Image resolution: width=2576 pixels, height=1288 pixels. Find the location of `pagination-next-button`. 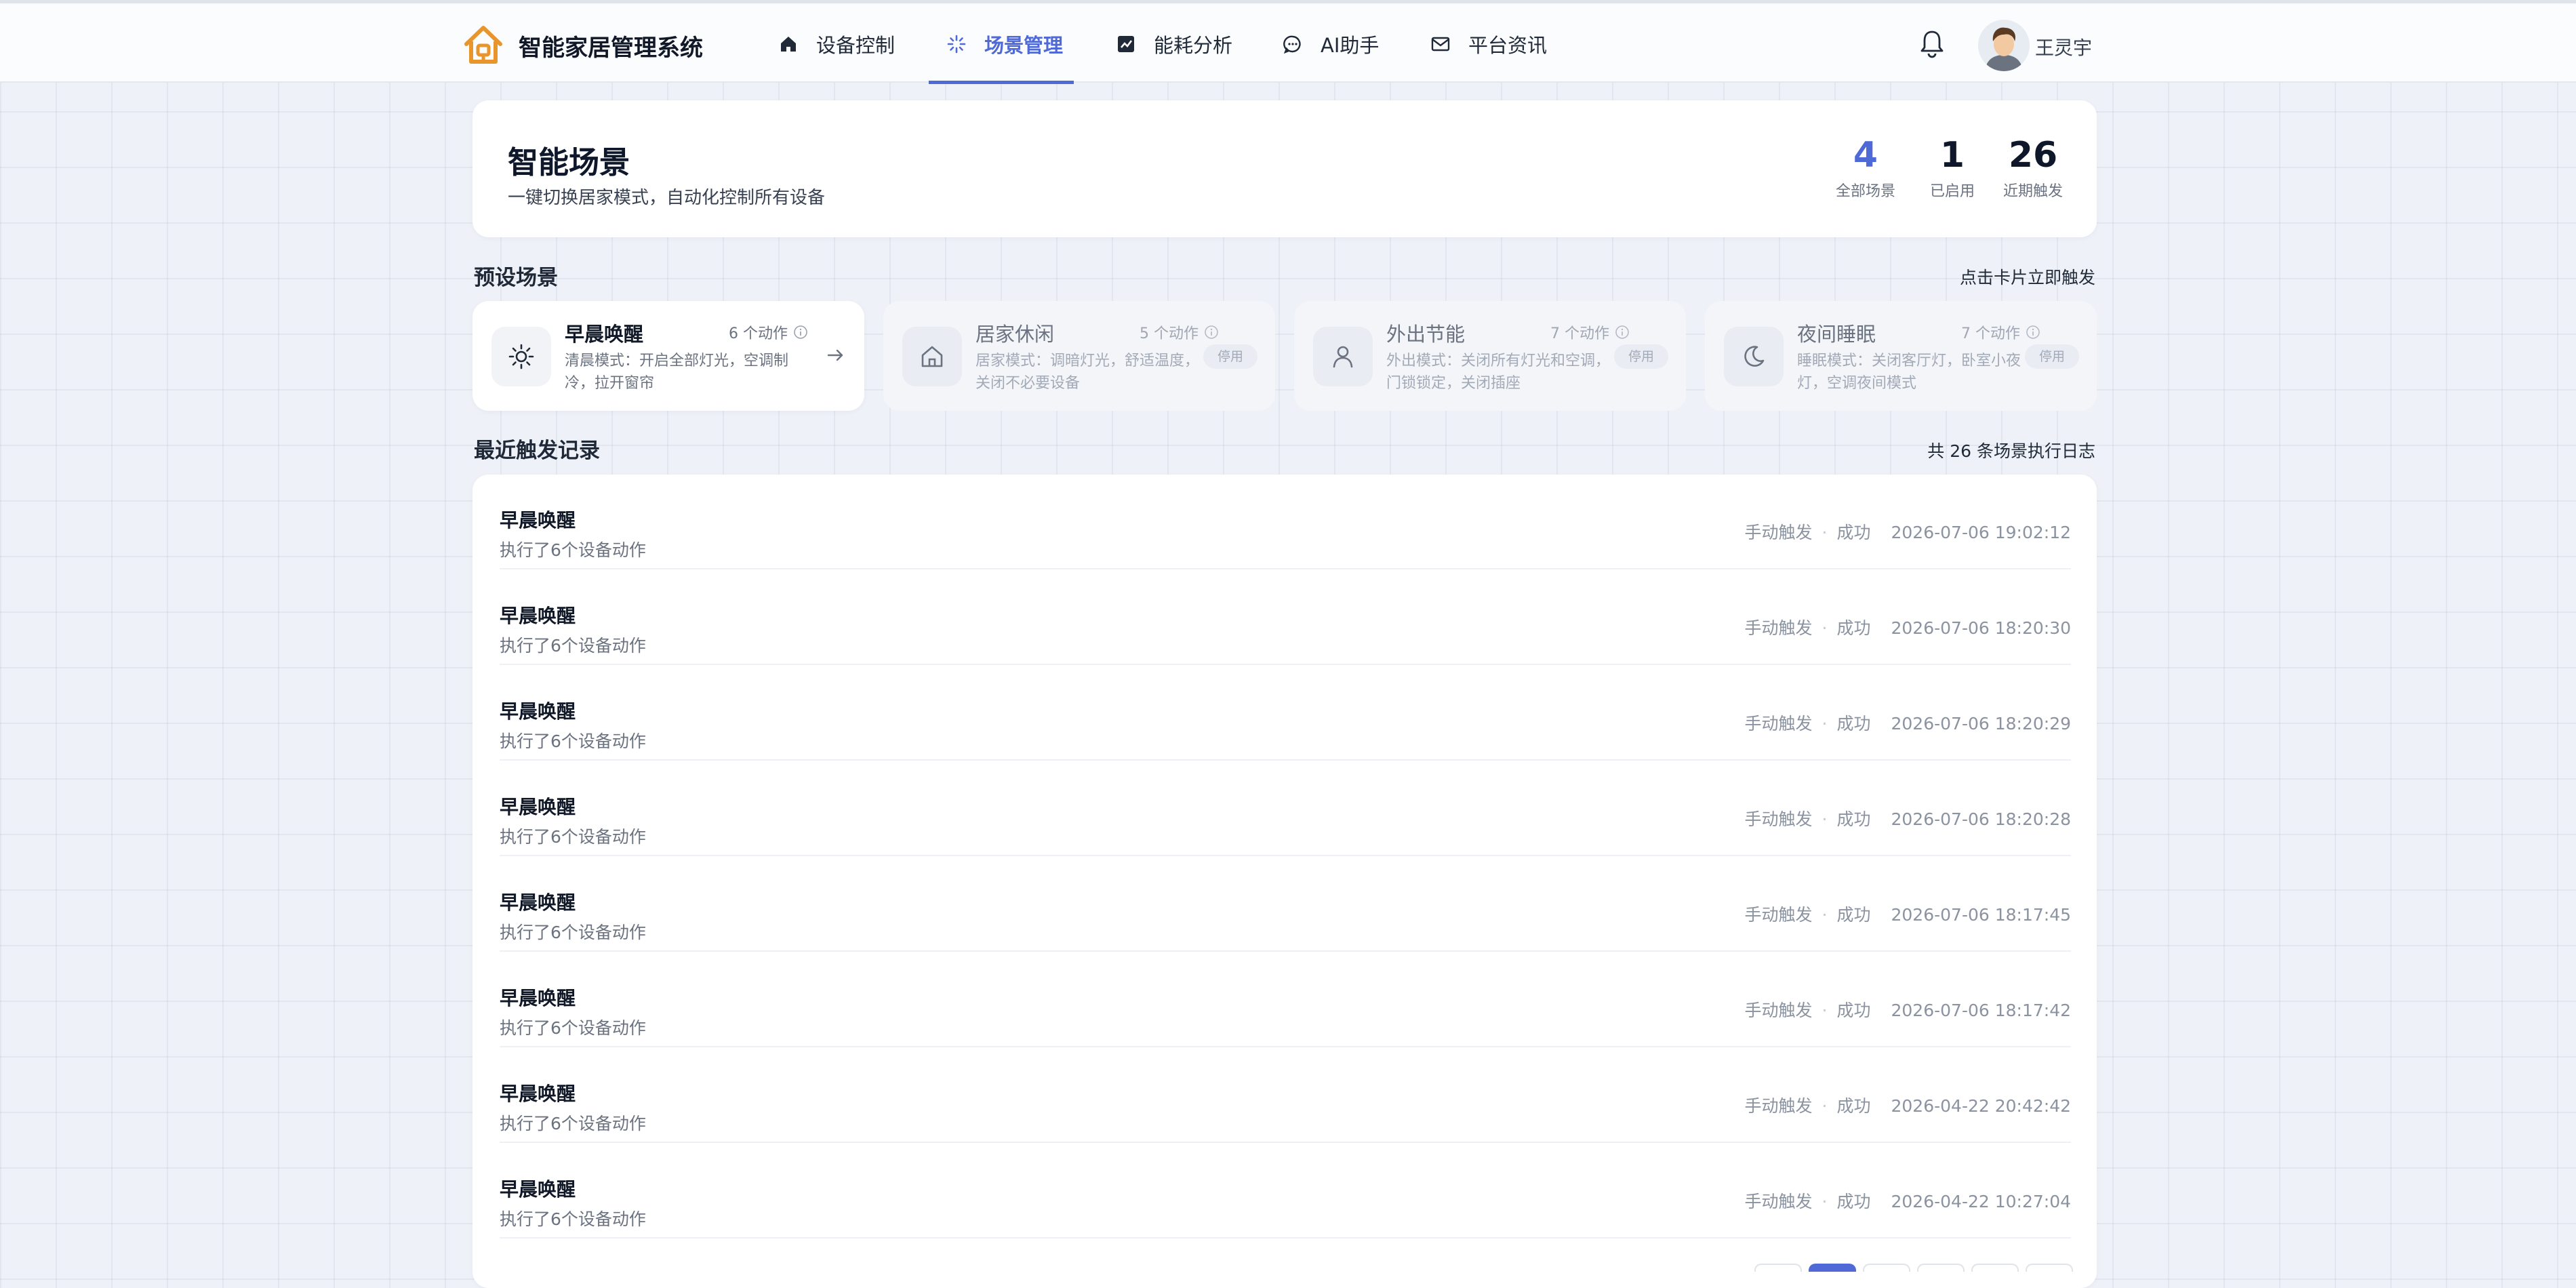

pagination-next-button is located at coordinates (2049, 1268).